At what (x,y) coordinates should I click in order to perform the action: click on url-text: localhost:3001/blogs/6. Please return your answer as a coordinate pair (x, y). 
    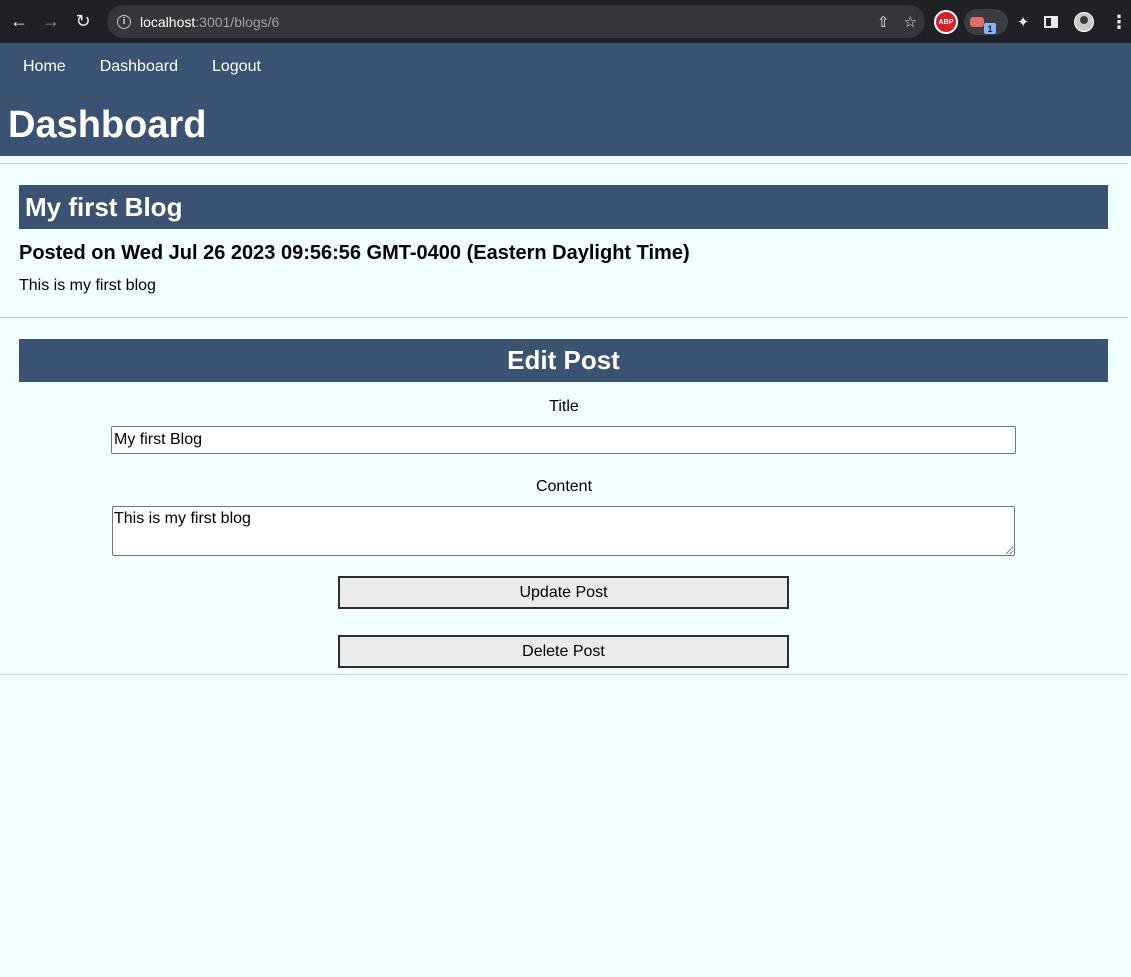
    Looking at the image, I should click on (209, 22).